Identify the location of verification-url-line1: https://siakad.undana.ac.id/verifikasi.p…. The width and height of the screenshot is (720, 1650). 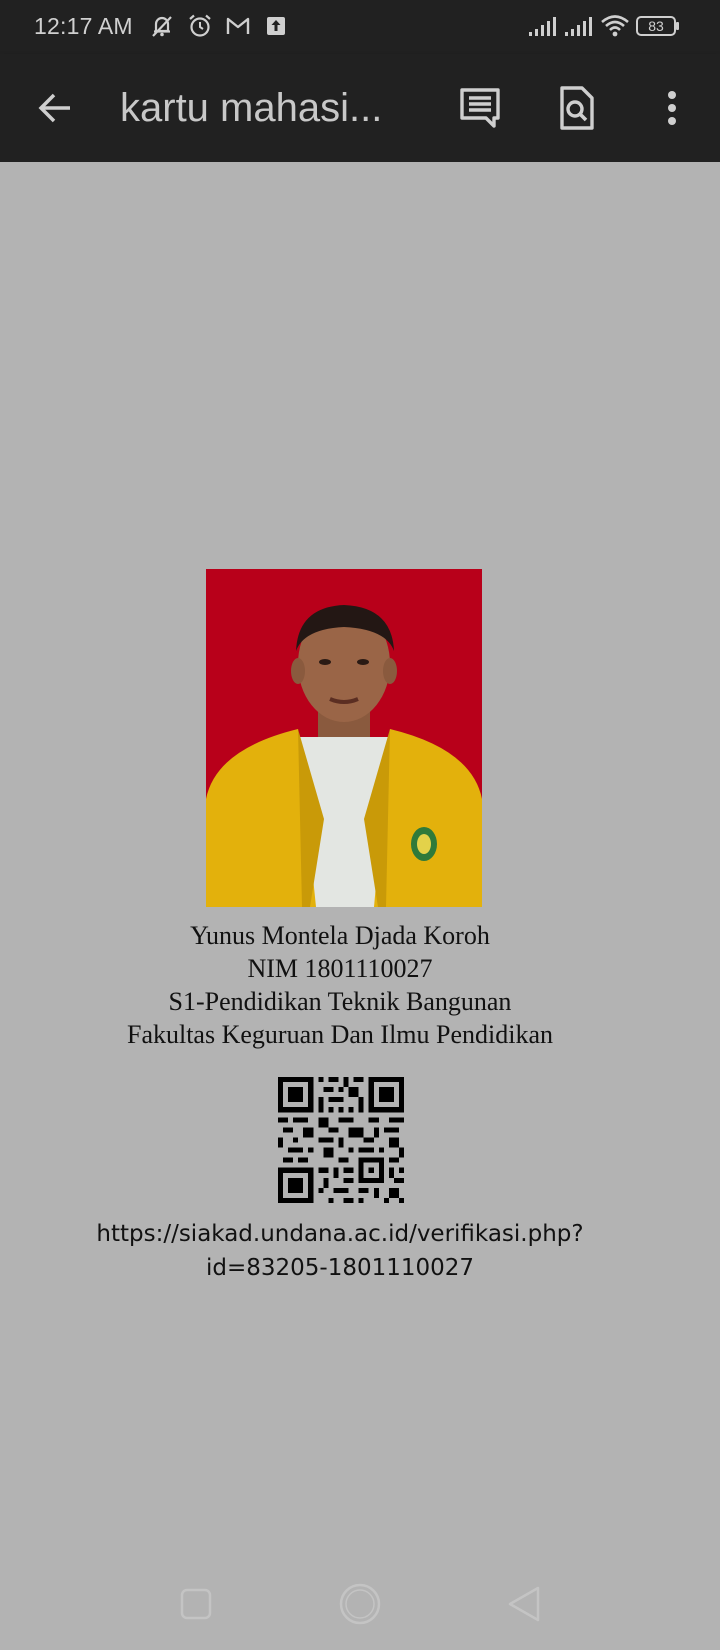
(340, 1234).